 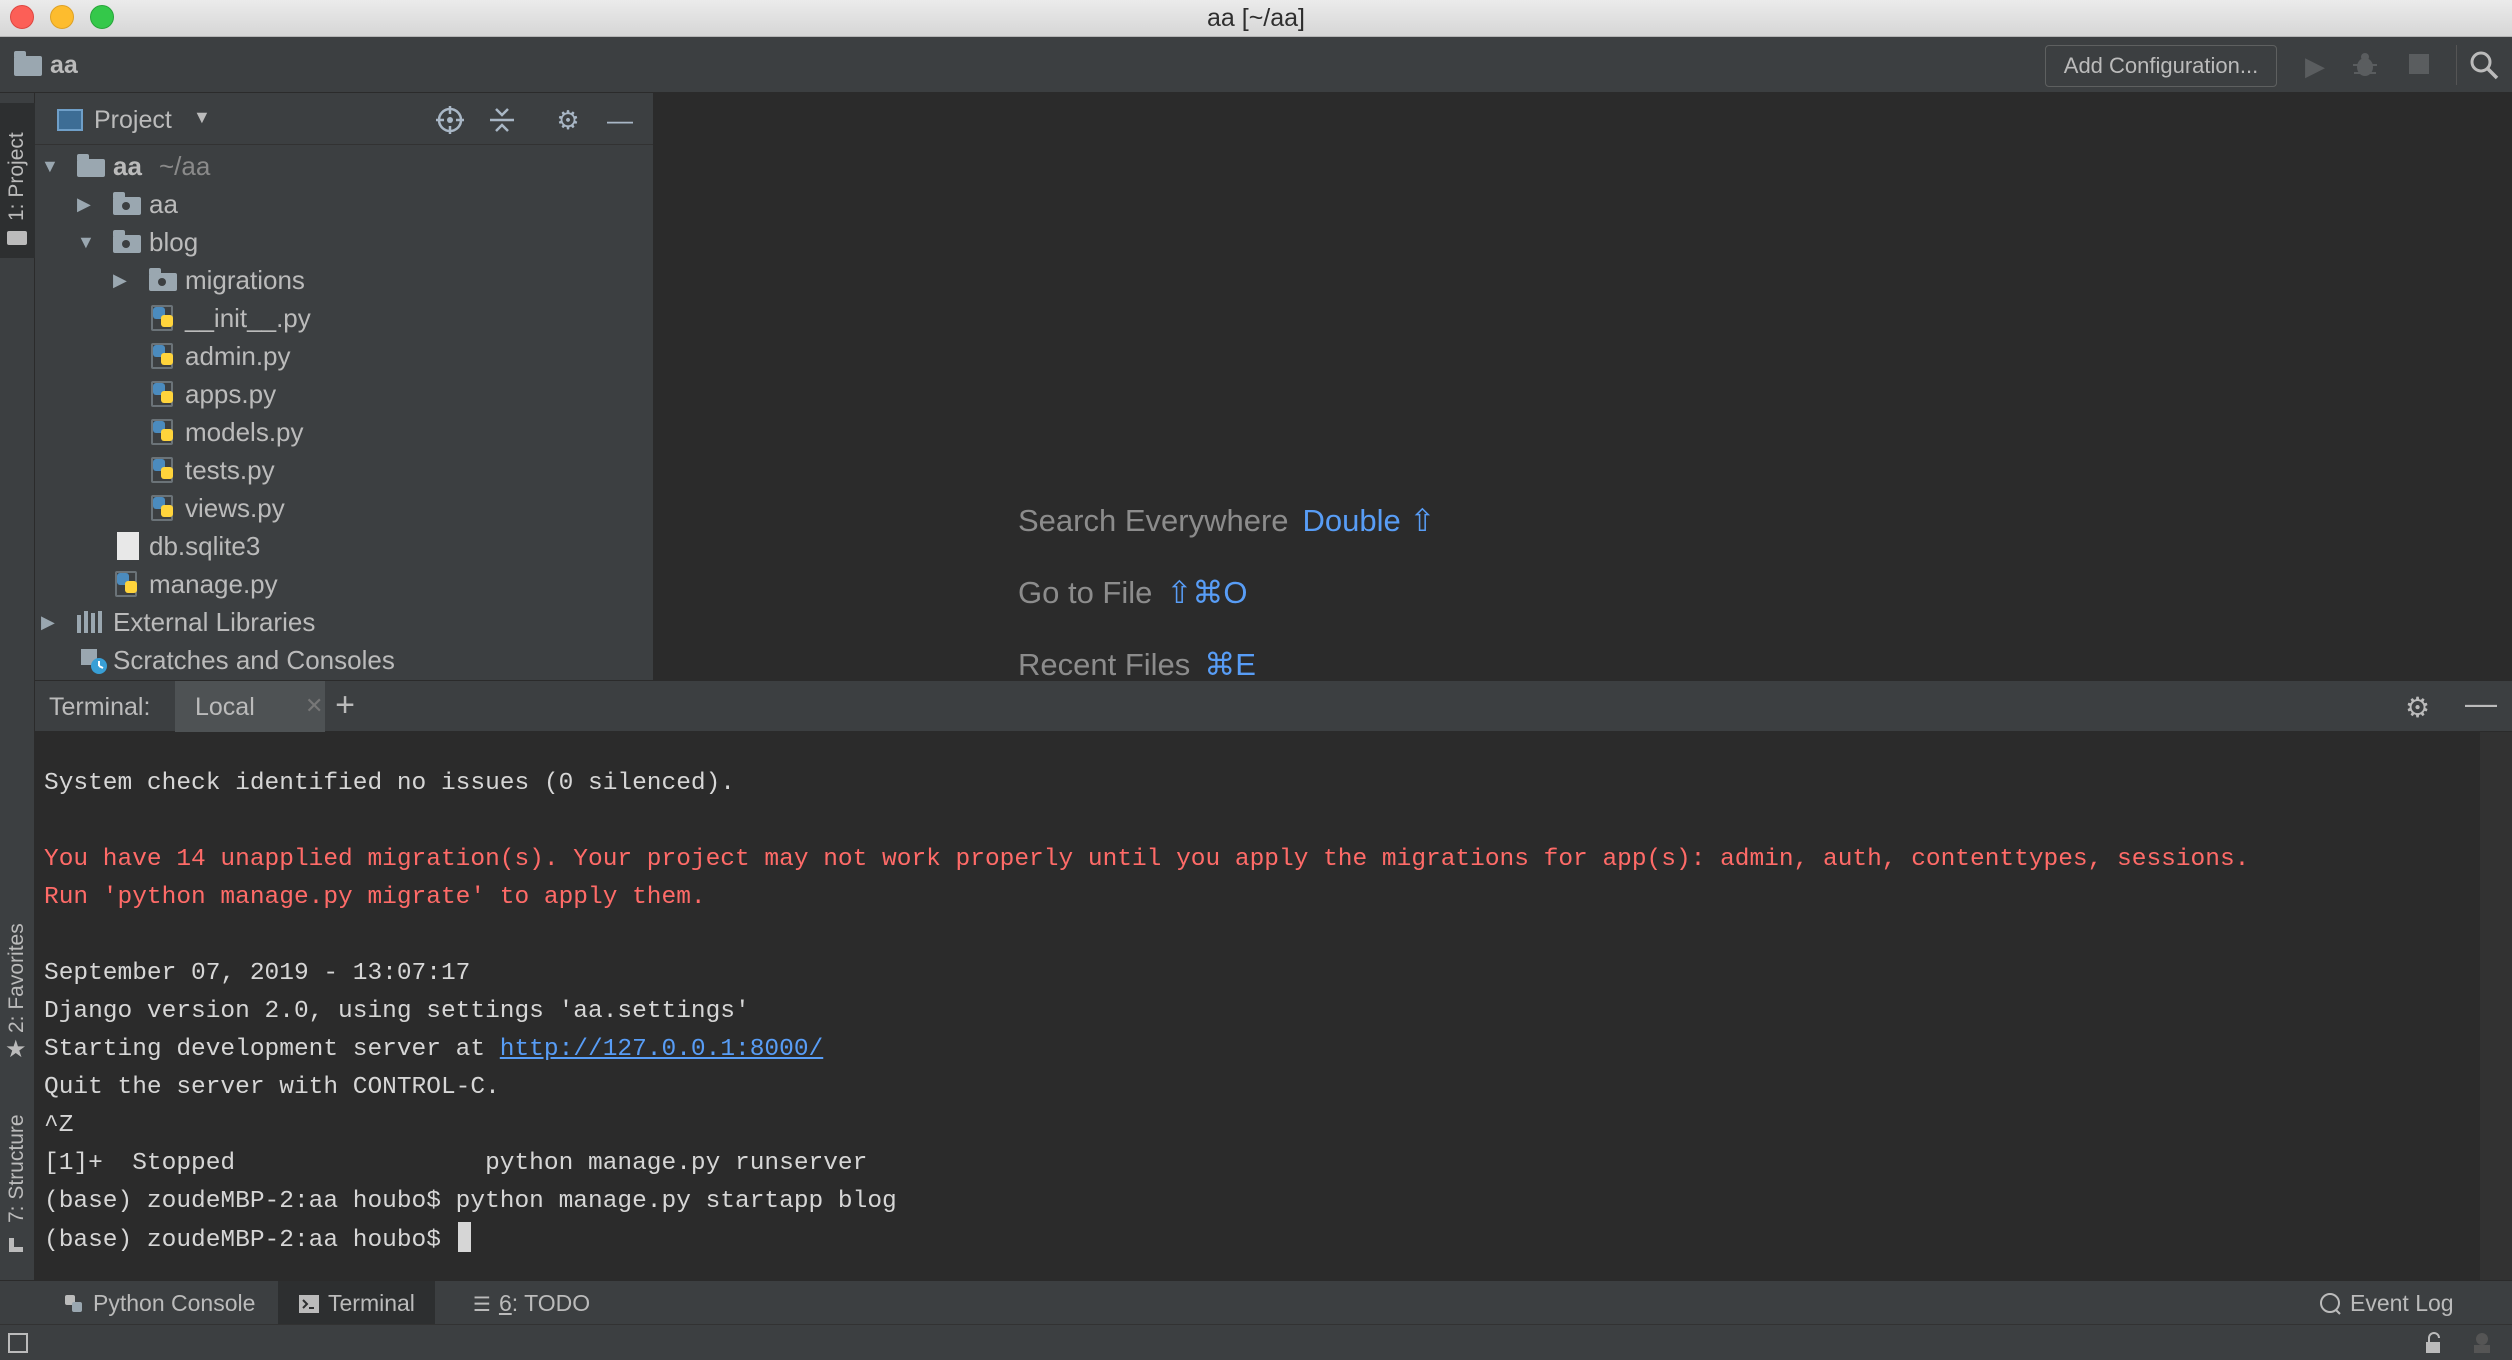 What do you see at coordinates (74, 1305) in the screenshot?
I see `python-console-icon` at bounding box center [74, 1305].